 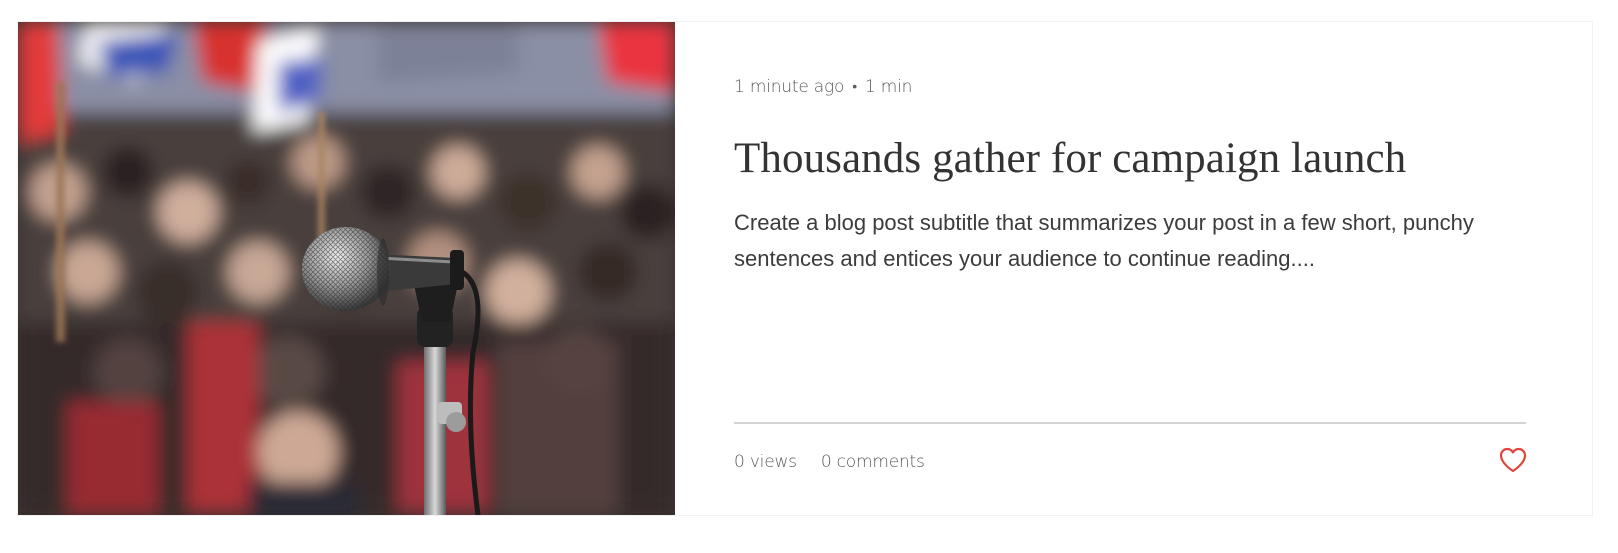 I want to click on heart-icon, so click(x=1513, y=460).